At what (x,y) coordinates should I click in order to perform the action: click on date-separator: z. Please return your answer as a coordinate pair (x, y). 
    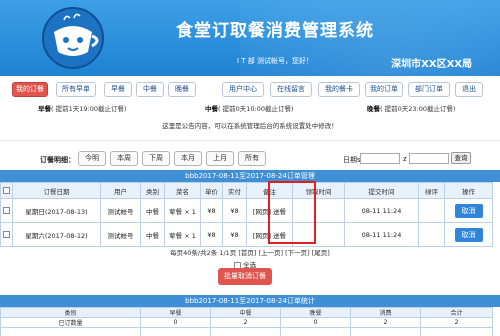
    Looking at the image, I should click on (405, 159).